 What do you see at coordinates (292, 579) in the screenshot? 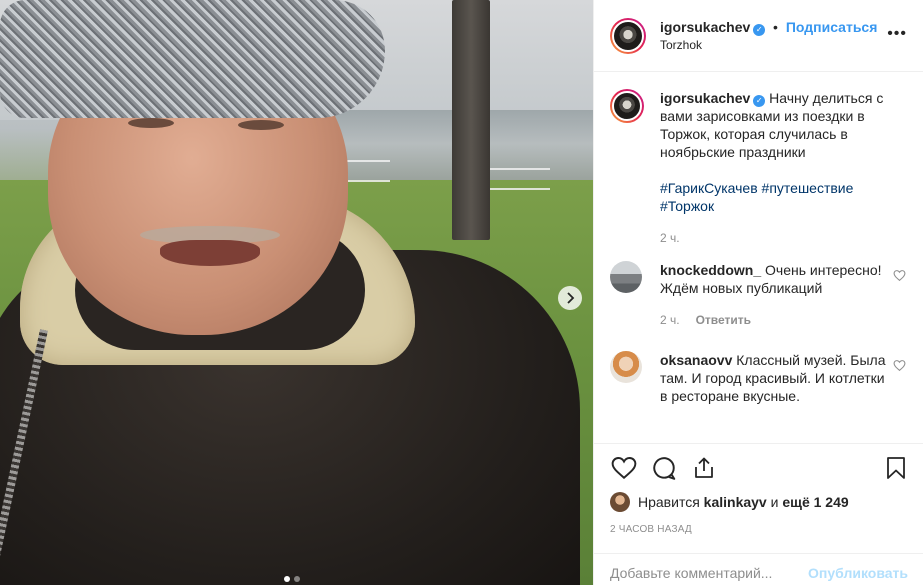
I see `carousel-indicator` at bounding box center [292, 579].